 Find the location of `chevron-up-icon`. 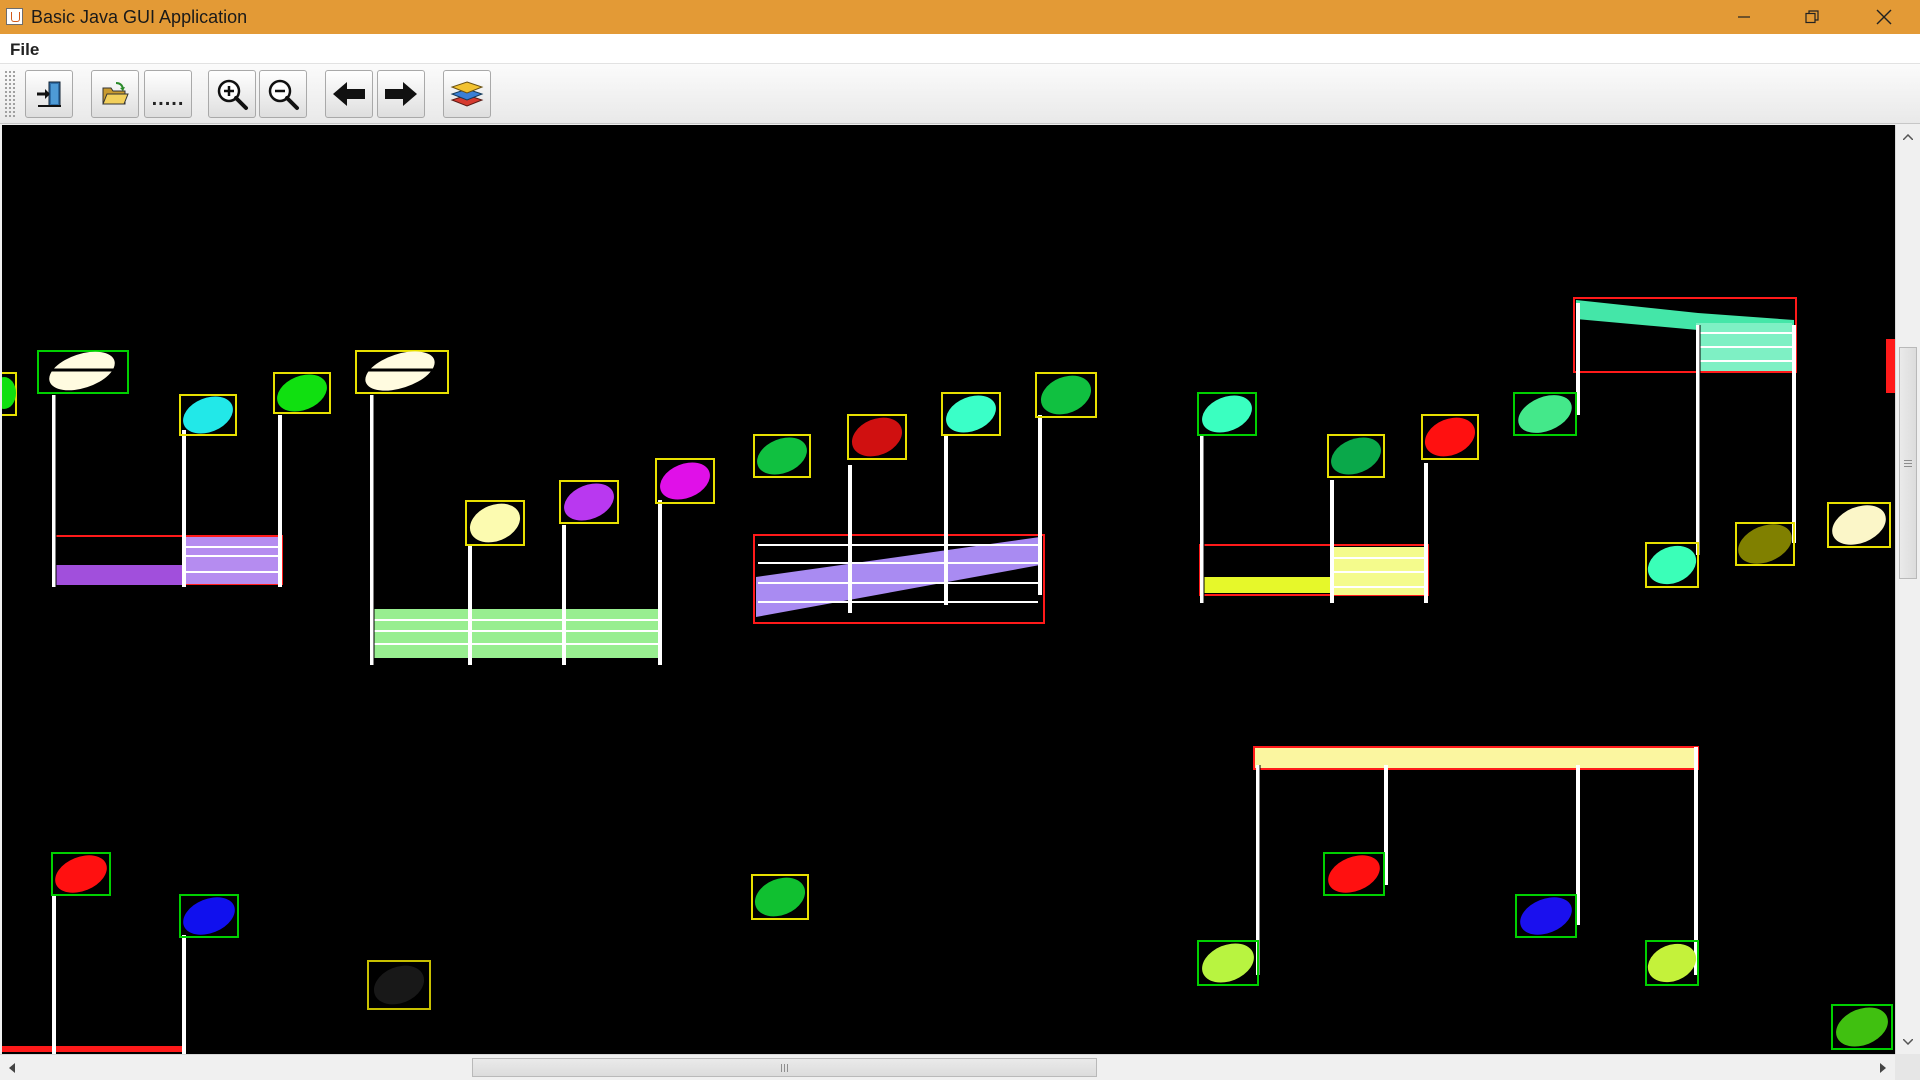

chevron-up-icon is located at coordinates (1908, 137).